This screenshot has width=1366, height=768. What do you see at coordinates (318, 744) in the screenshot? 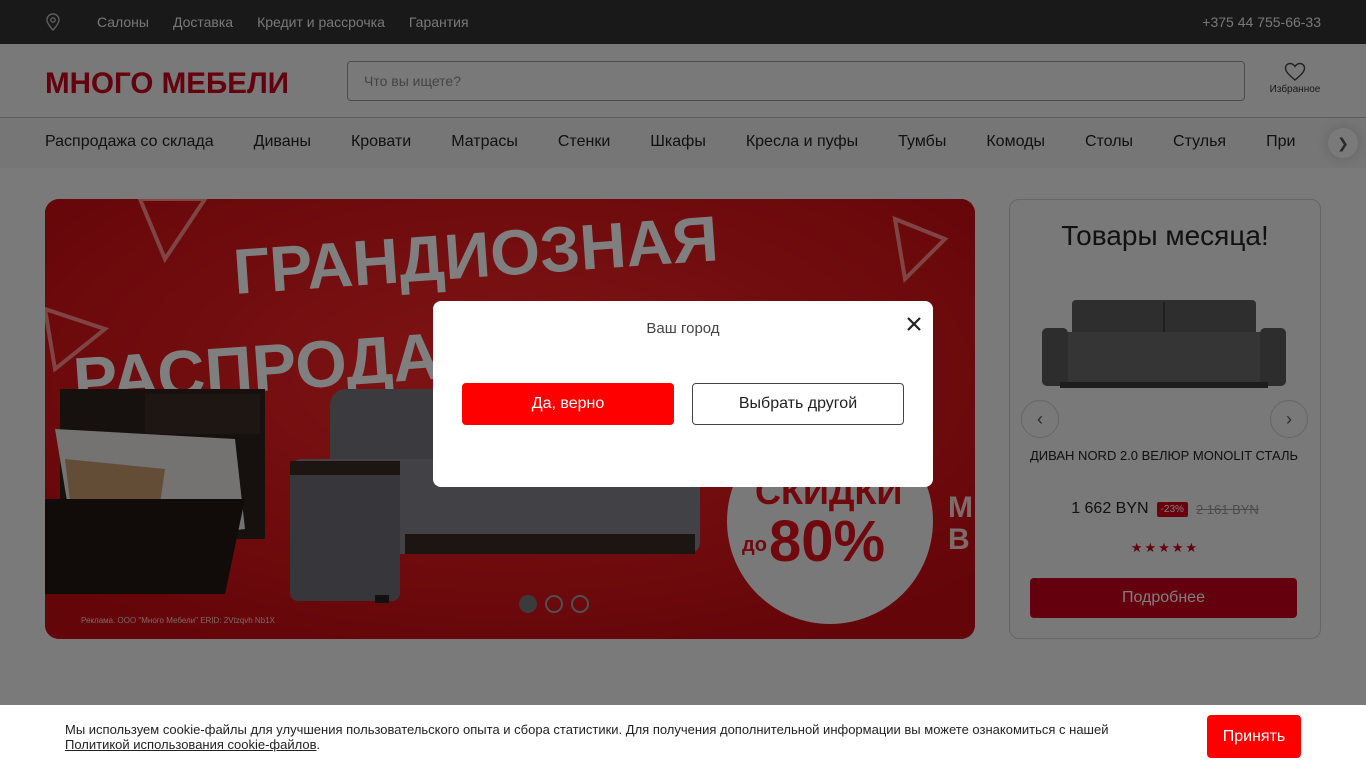
I see `cookie-tail: .` at bounding box center [318, 744].